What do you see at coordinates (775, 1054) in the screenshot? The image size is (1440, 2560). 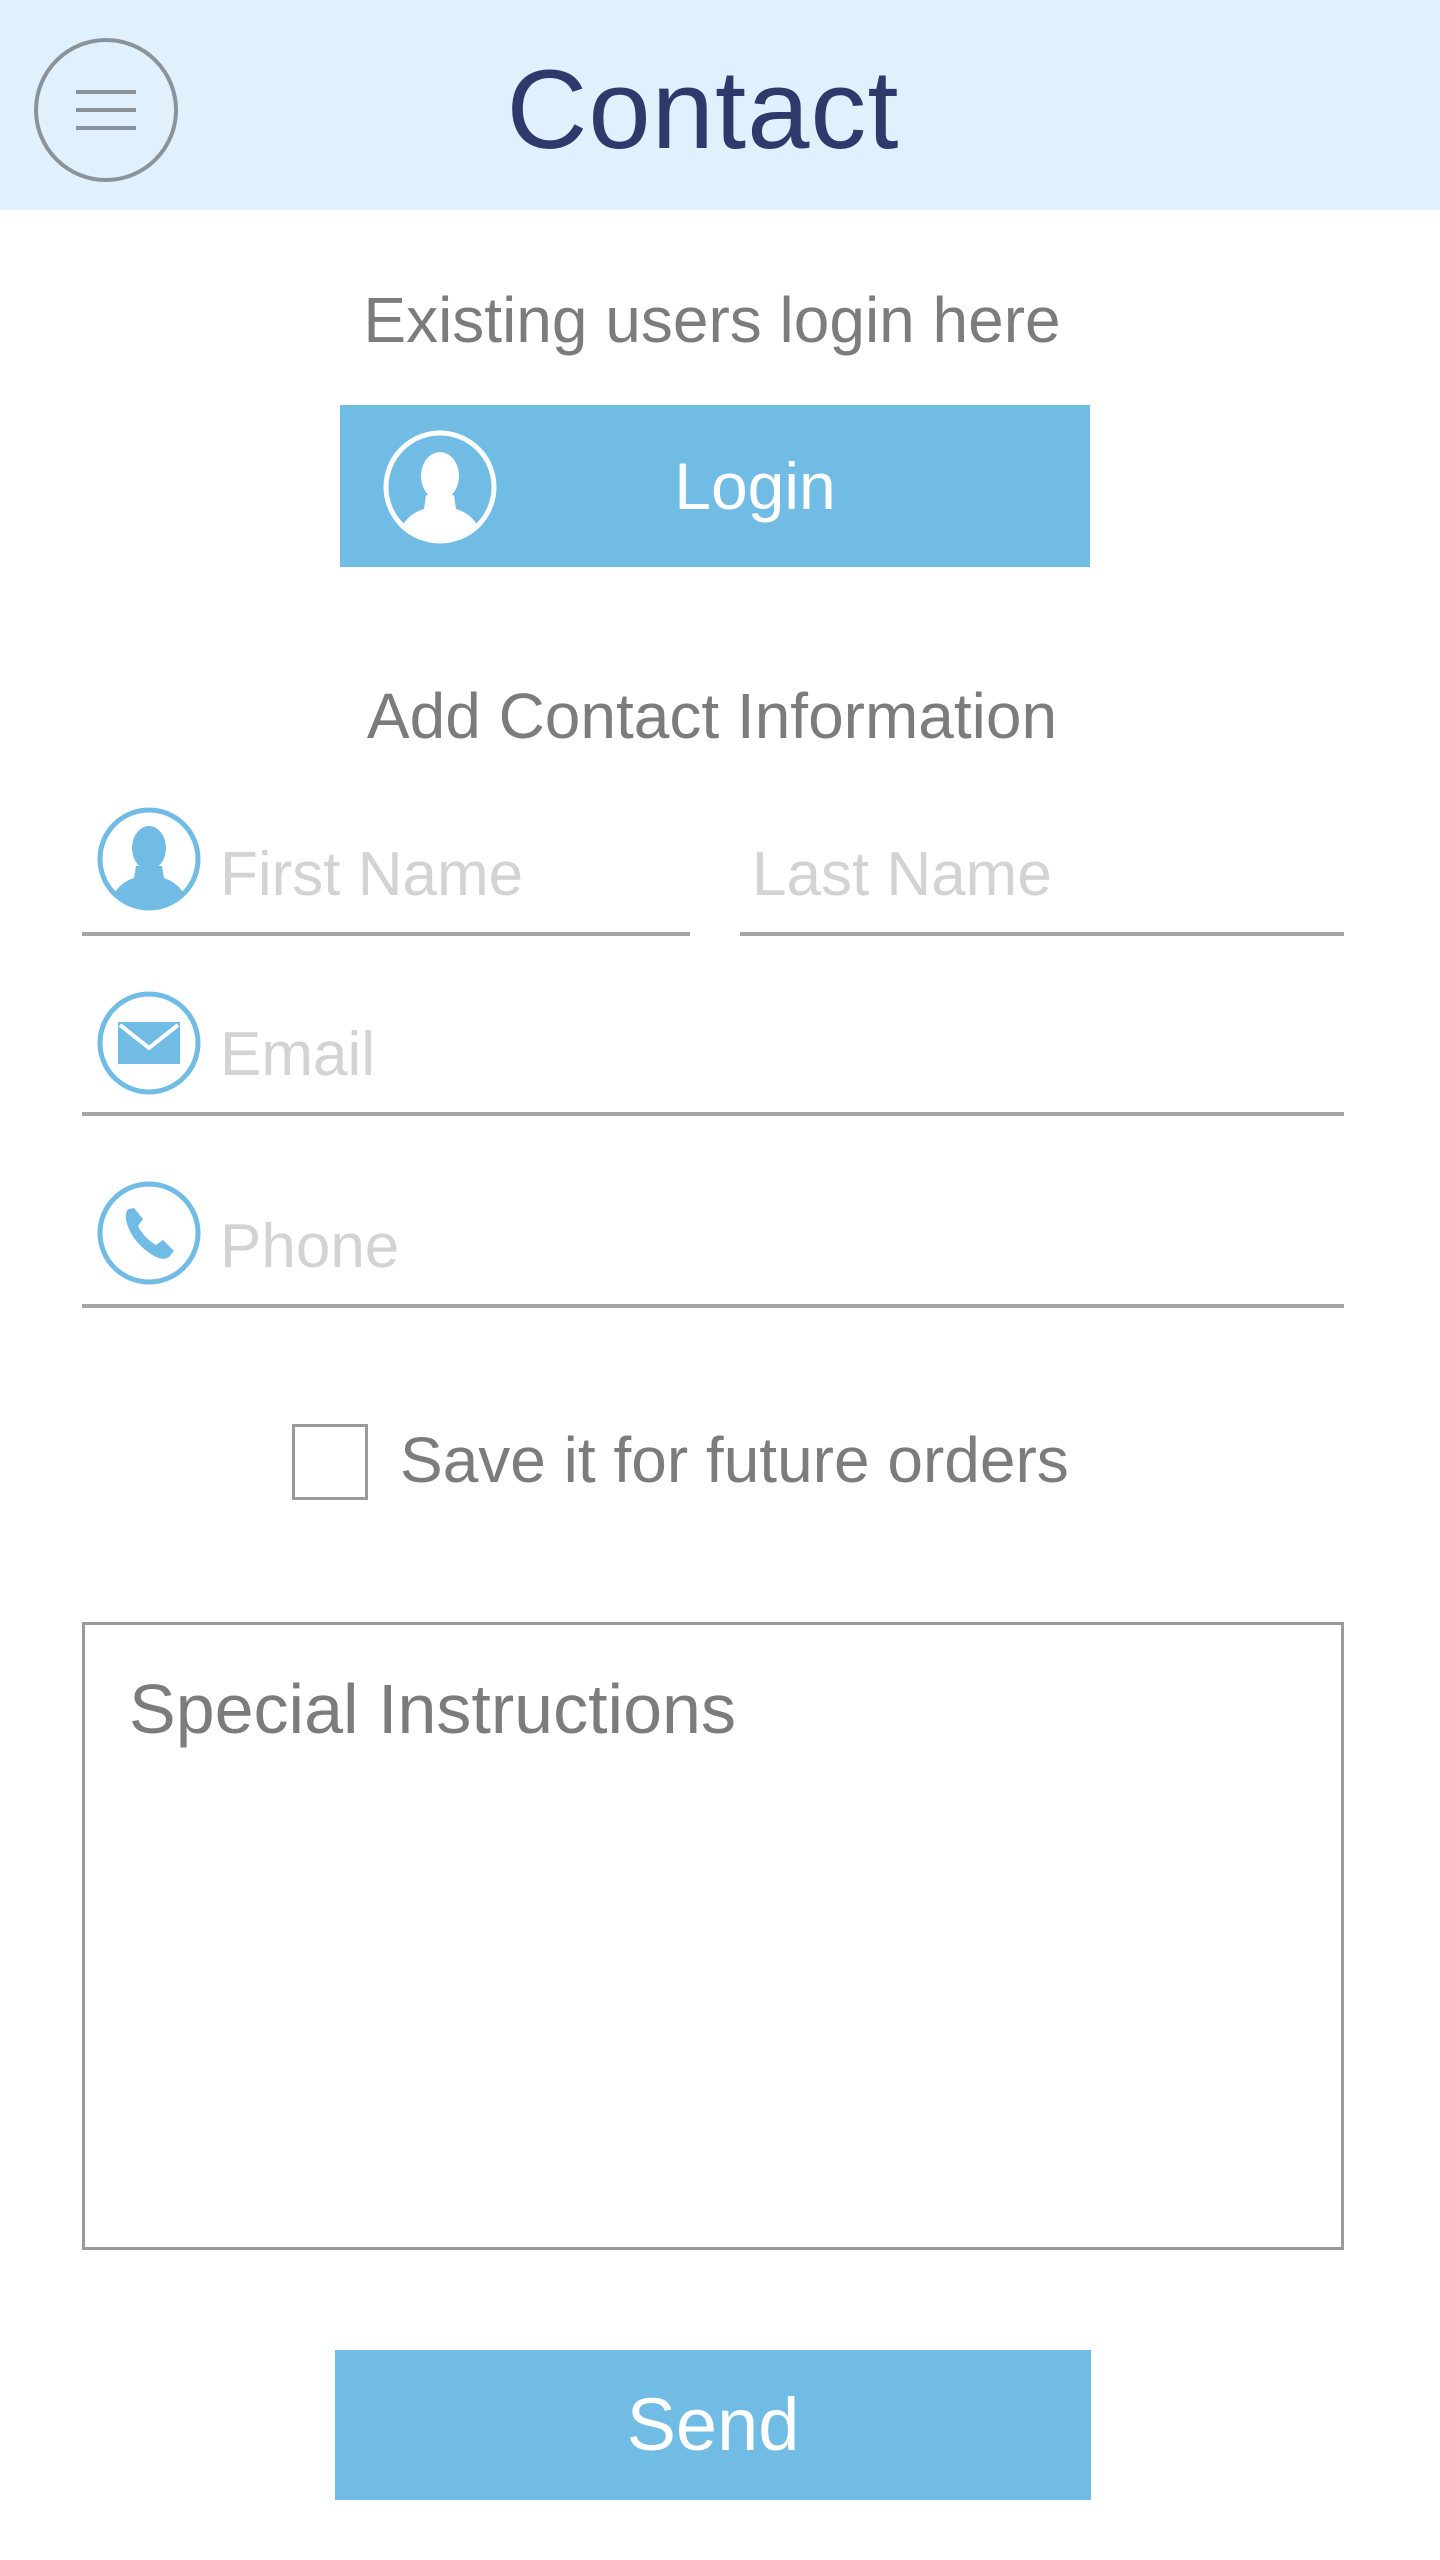 I see `email-input` at bounding box center [775, 1054].